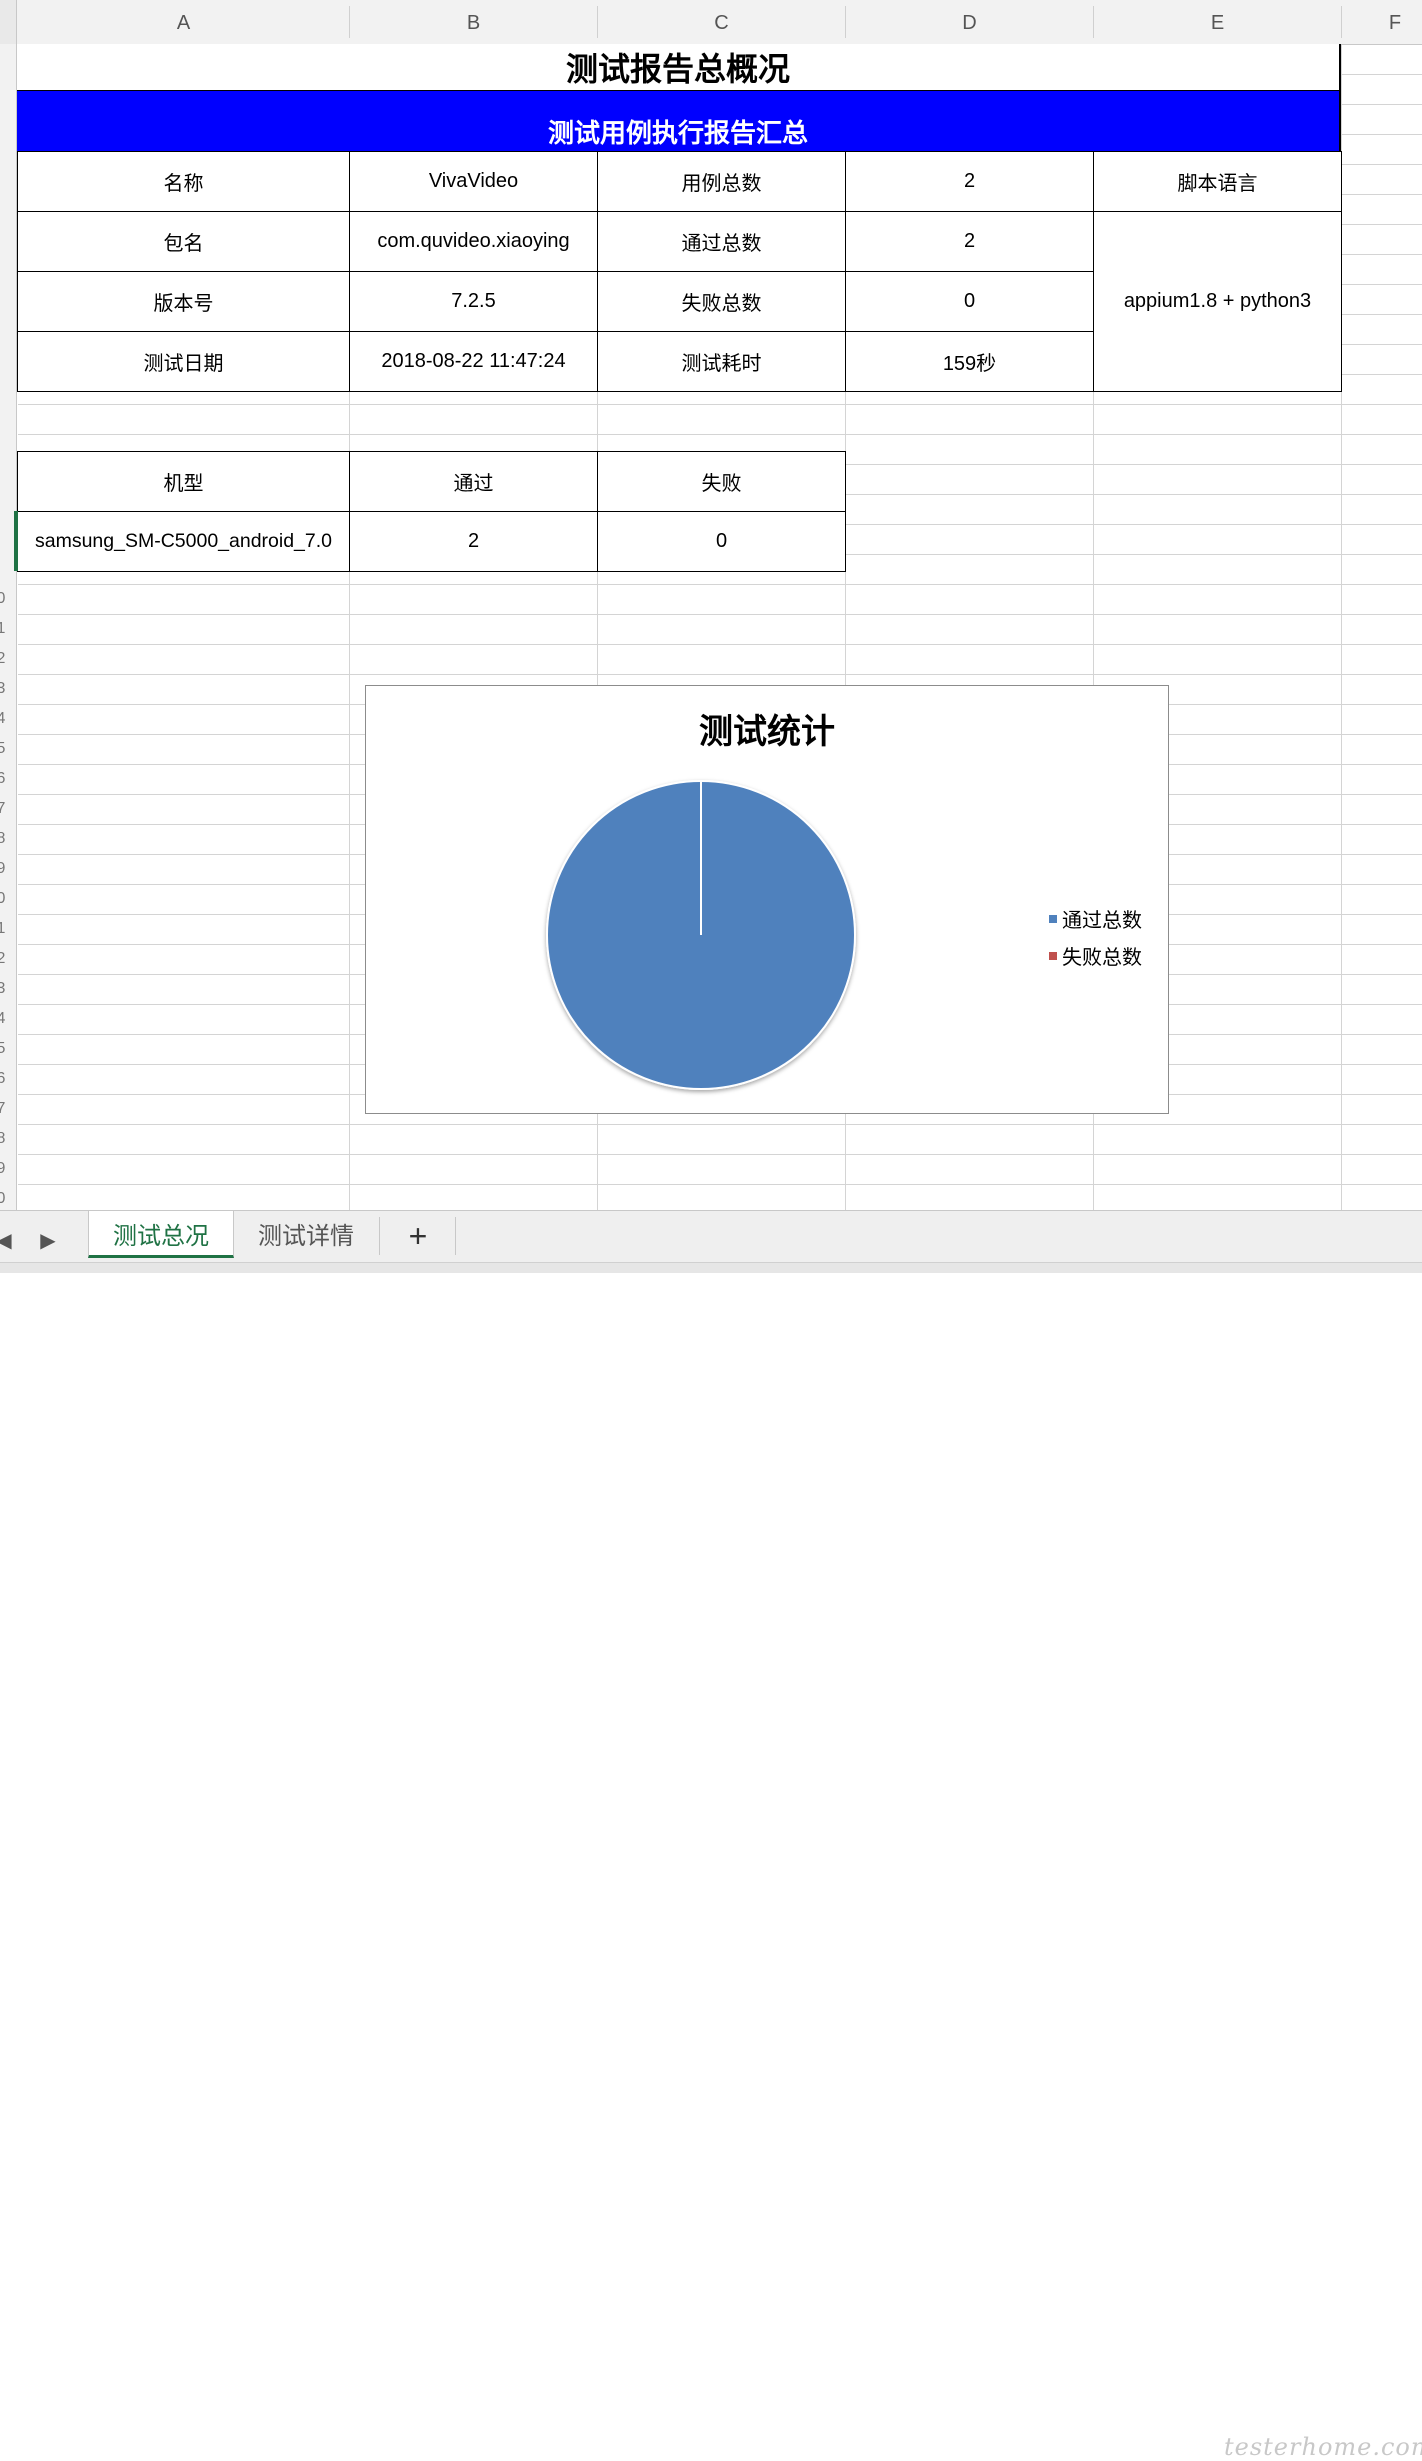 This screenshot has width=1422, height=2461. I want to click on label-duration: 测试耗时, so click(721, 361).